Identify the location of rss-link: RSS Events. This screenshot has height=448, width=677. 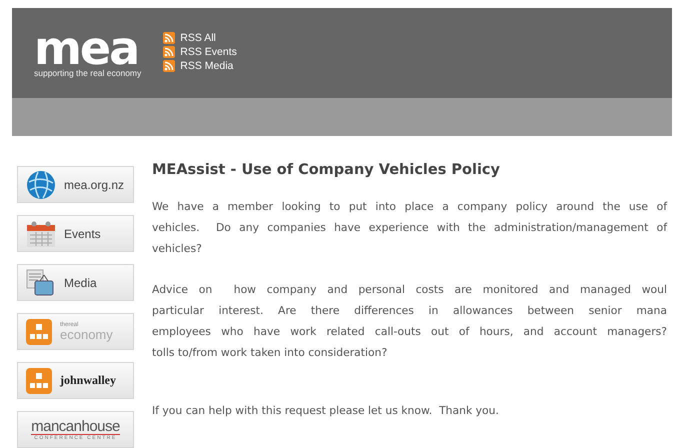
(208, 52).